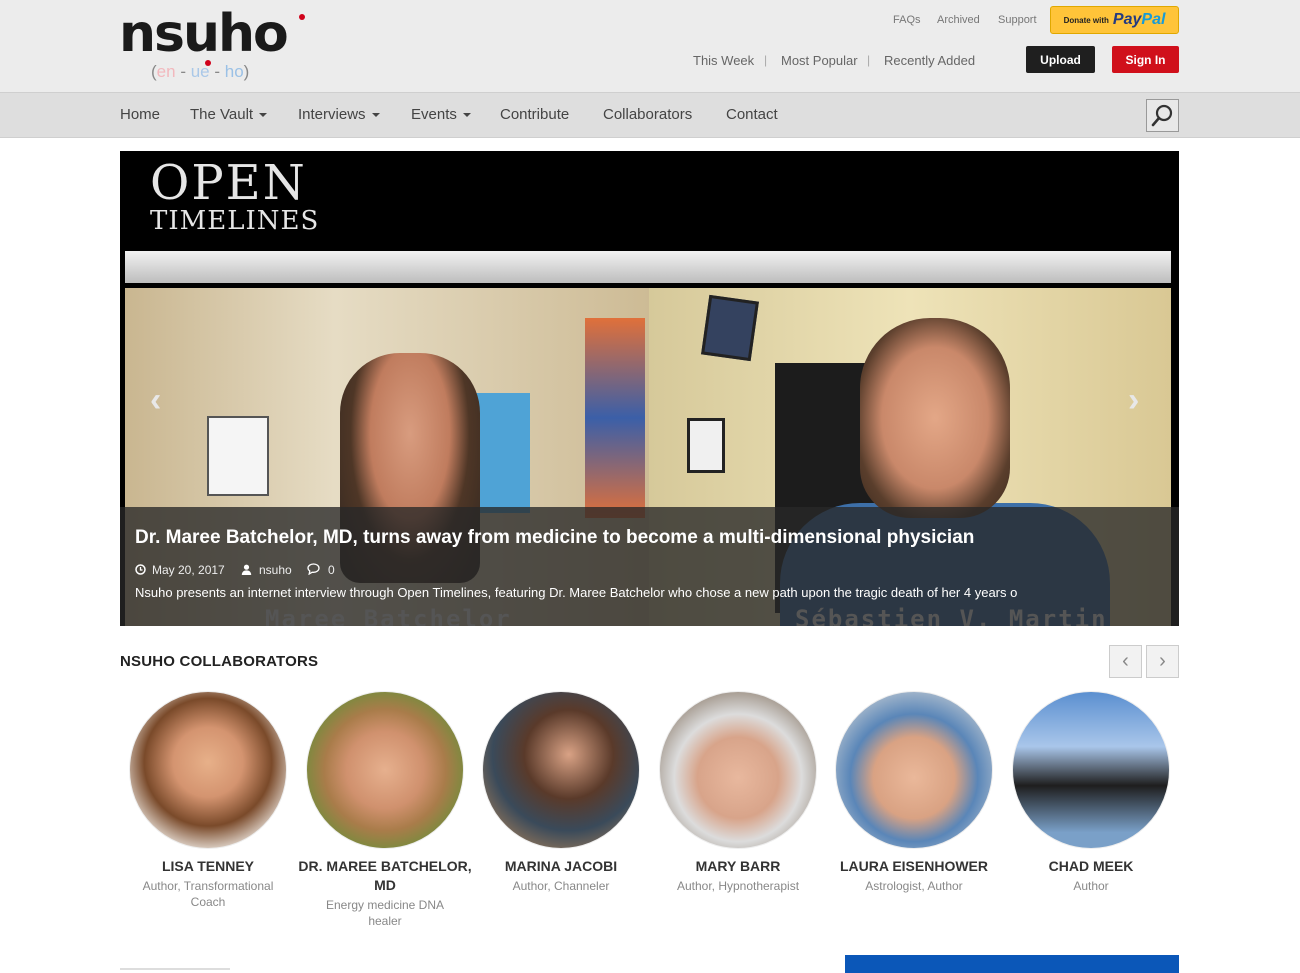  Describe the element at coordinates (208, 894) in the screenshot. I see `collaborator-role: Author, Transformational Coach` at that location.